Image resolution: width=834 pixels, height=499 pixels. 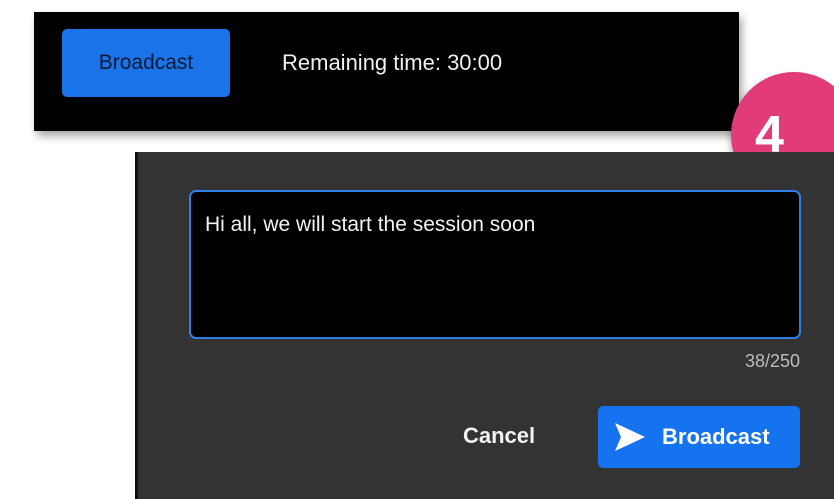 I want to click on send-broadcast-label: Broadcast, so click(x=716, y=436).